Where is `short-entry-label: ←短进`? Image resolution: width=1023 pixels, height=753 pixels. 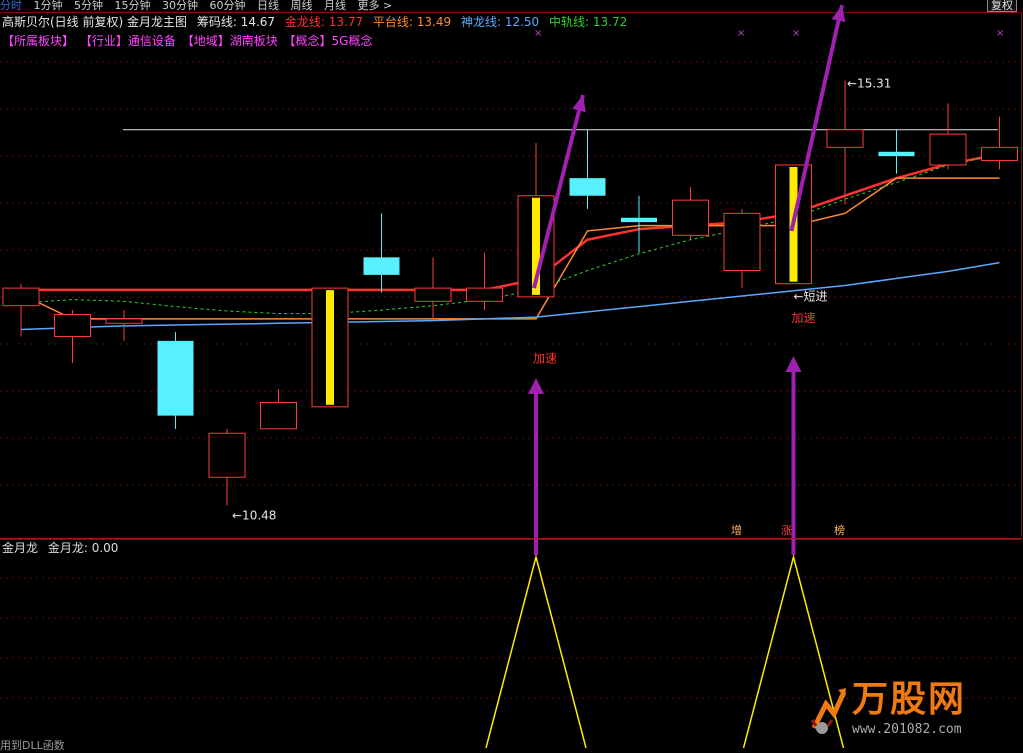
short-entry-label: ←短进 is located at coordinates (811, 296).